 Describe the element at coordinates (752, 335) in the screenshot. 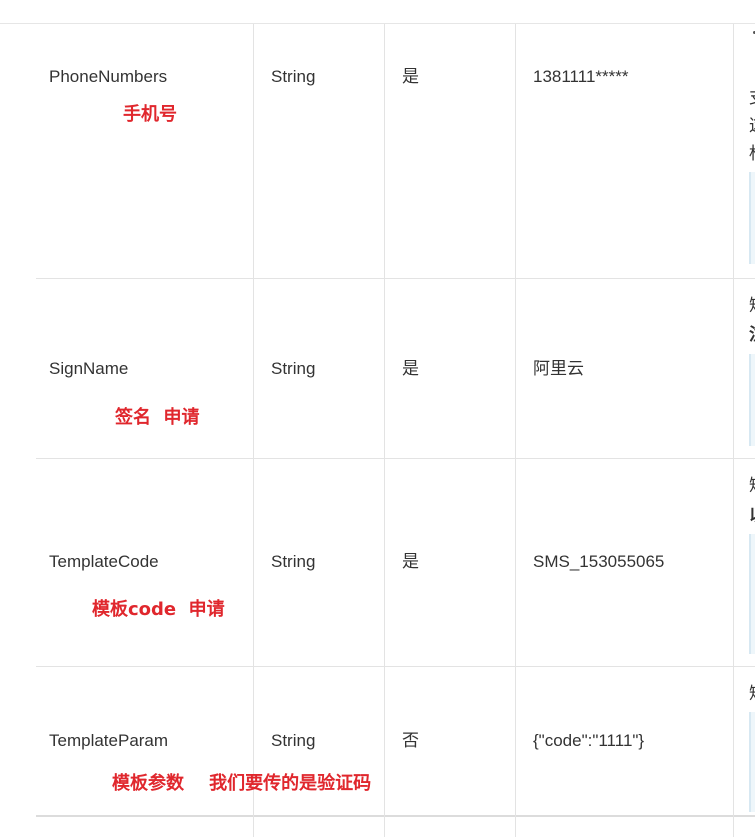

I see `description-fragment: 注` at that location.